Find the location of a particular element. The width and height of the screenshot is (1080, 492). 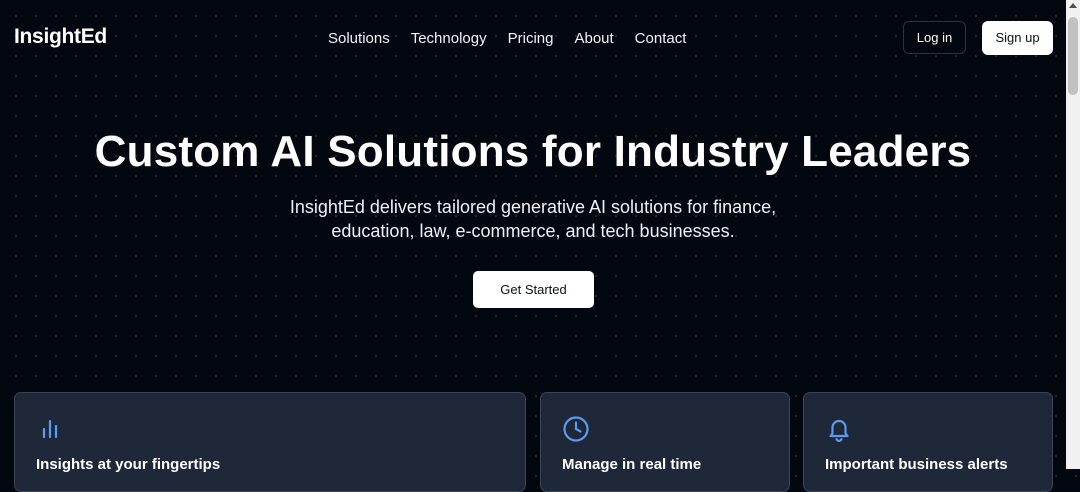

scrollbar-thumb is located at coordinates (1073, 56).